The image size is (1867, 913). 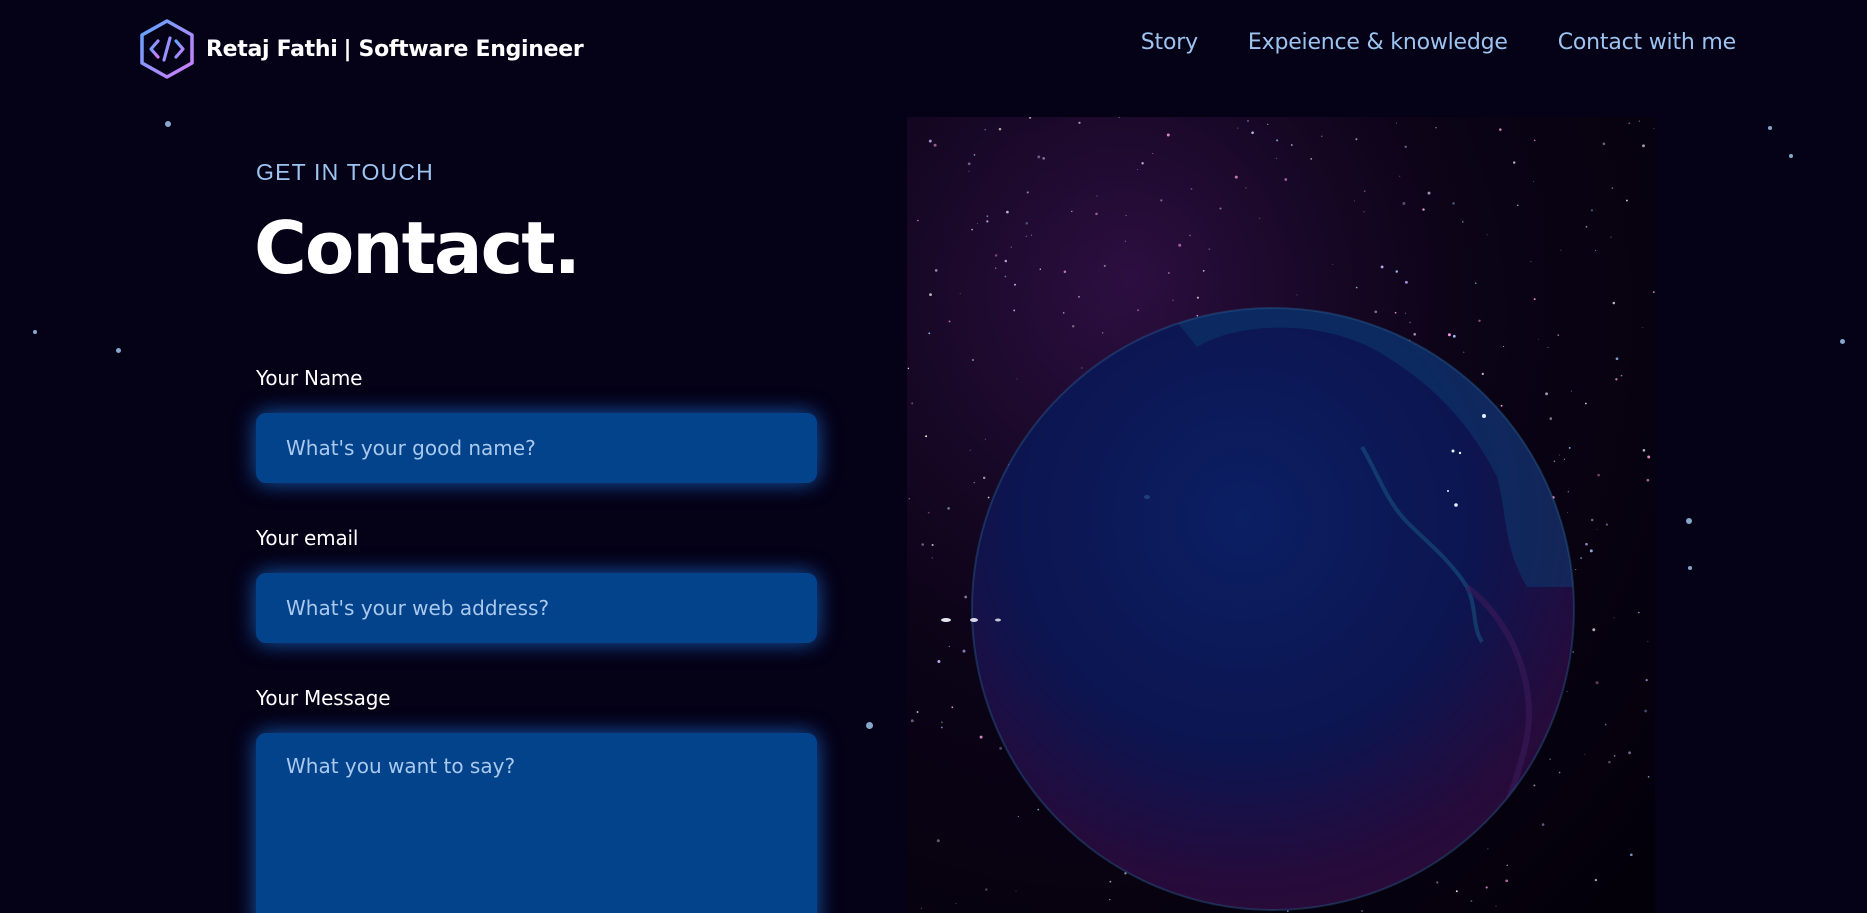 I want to click on brand-role: | Software Engineer, so click(x=463, y=49).